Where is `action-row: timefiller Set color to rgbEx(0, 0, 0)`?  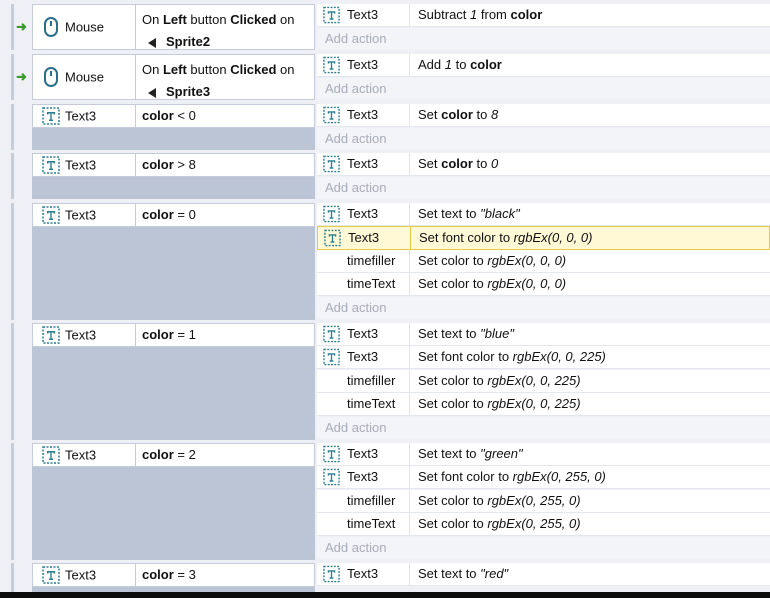 action-row: timefiller Set color to rgbEx(0, 0, 0) is located at coordinates (543, 261).